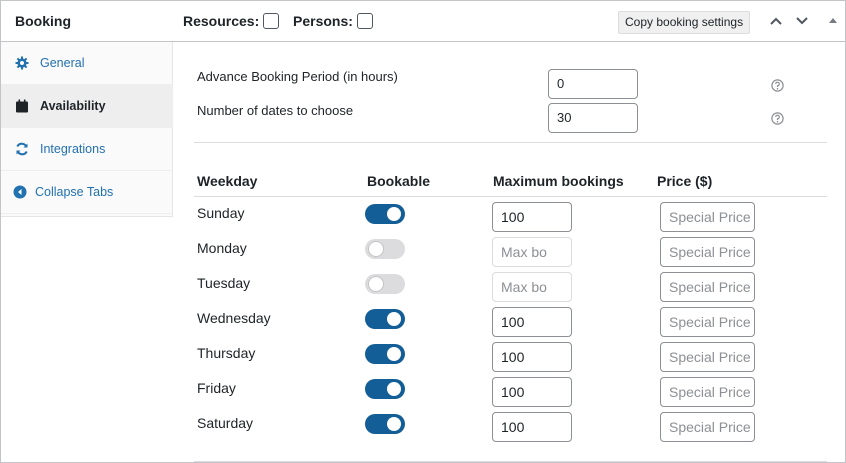 This screenshot has width=846, height=463. Describe the element at coordinates (558, 181) in the screenshot. I see `max-bookings-header: Maximum bookings` at that location.